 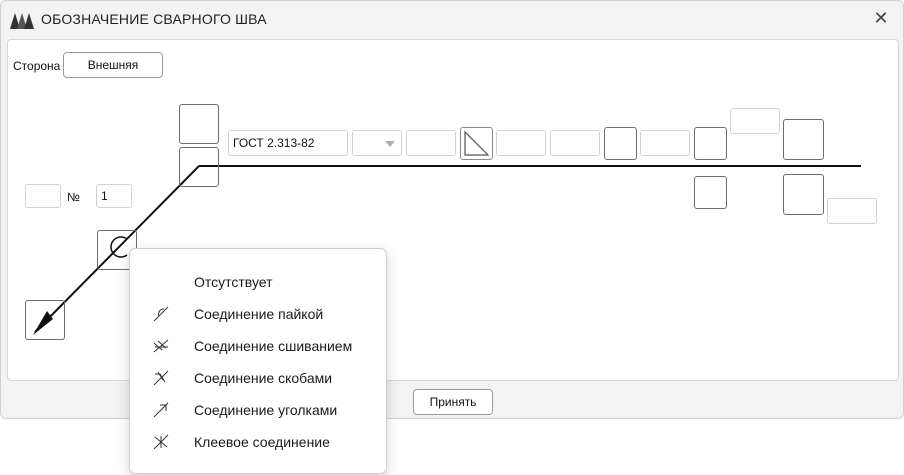 I want to click on menu-item-adhesive: Клеевое соединение, so click(x=258, y=442).